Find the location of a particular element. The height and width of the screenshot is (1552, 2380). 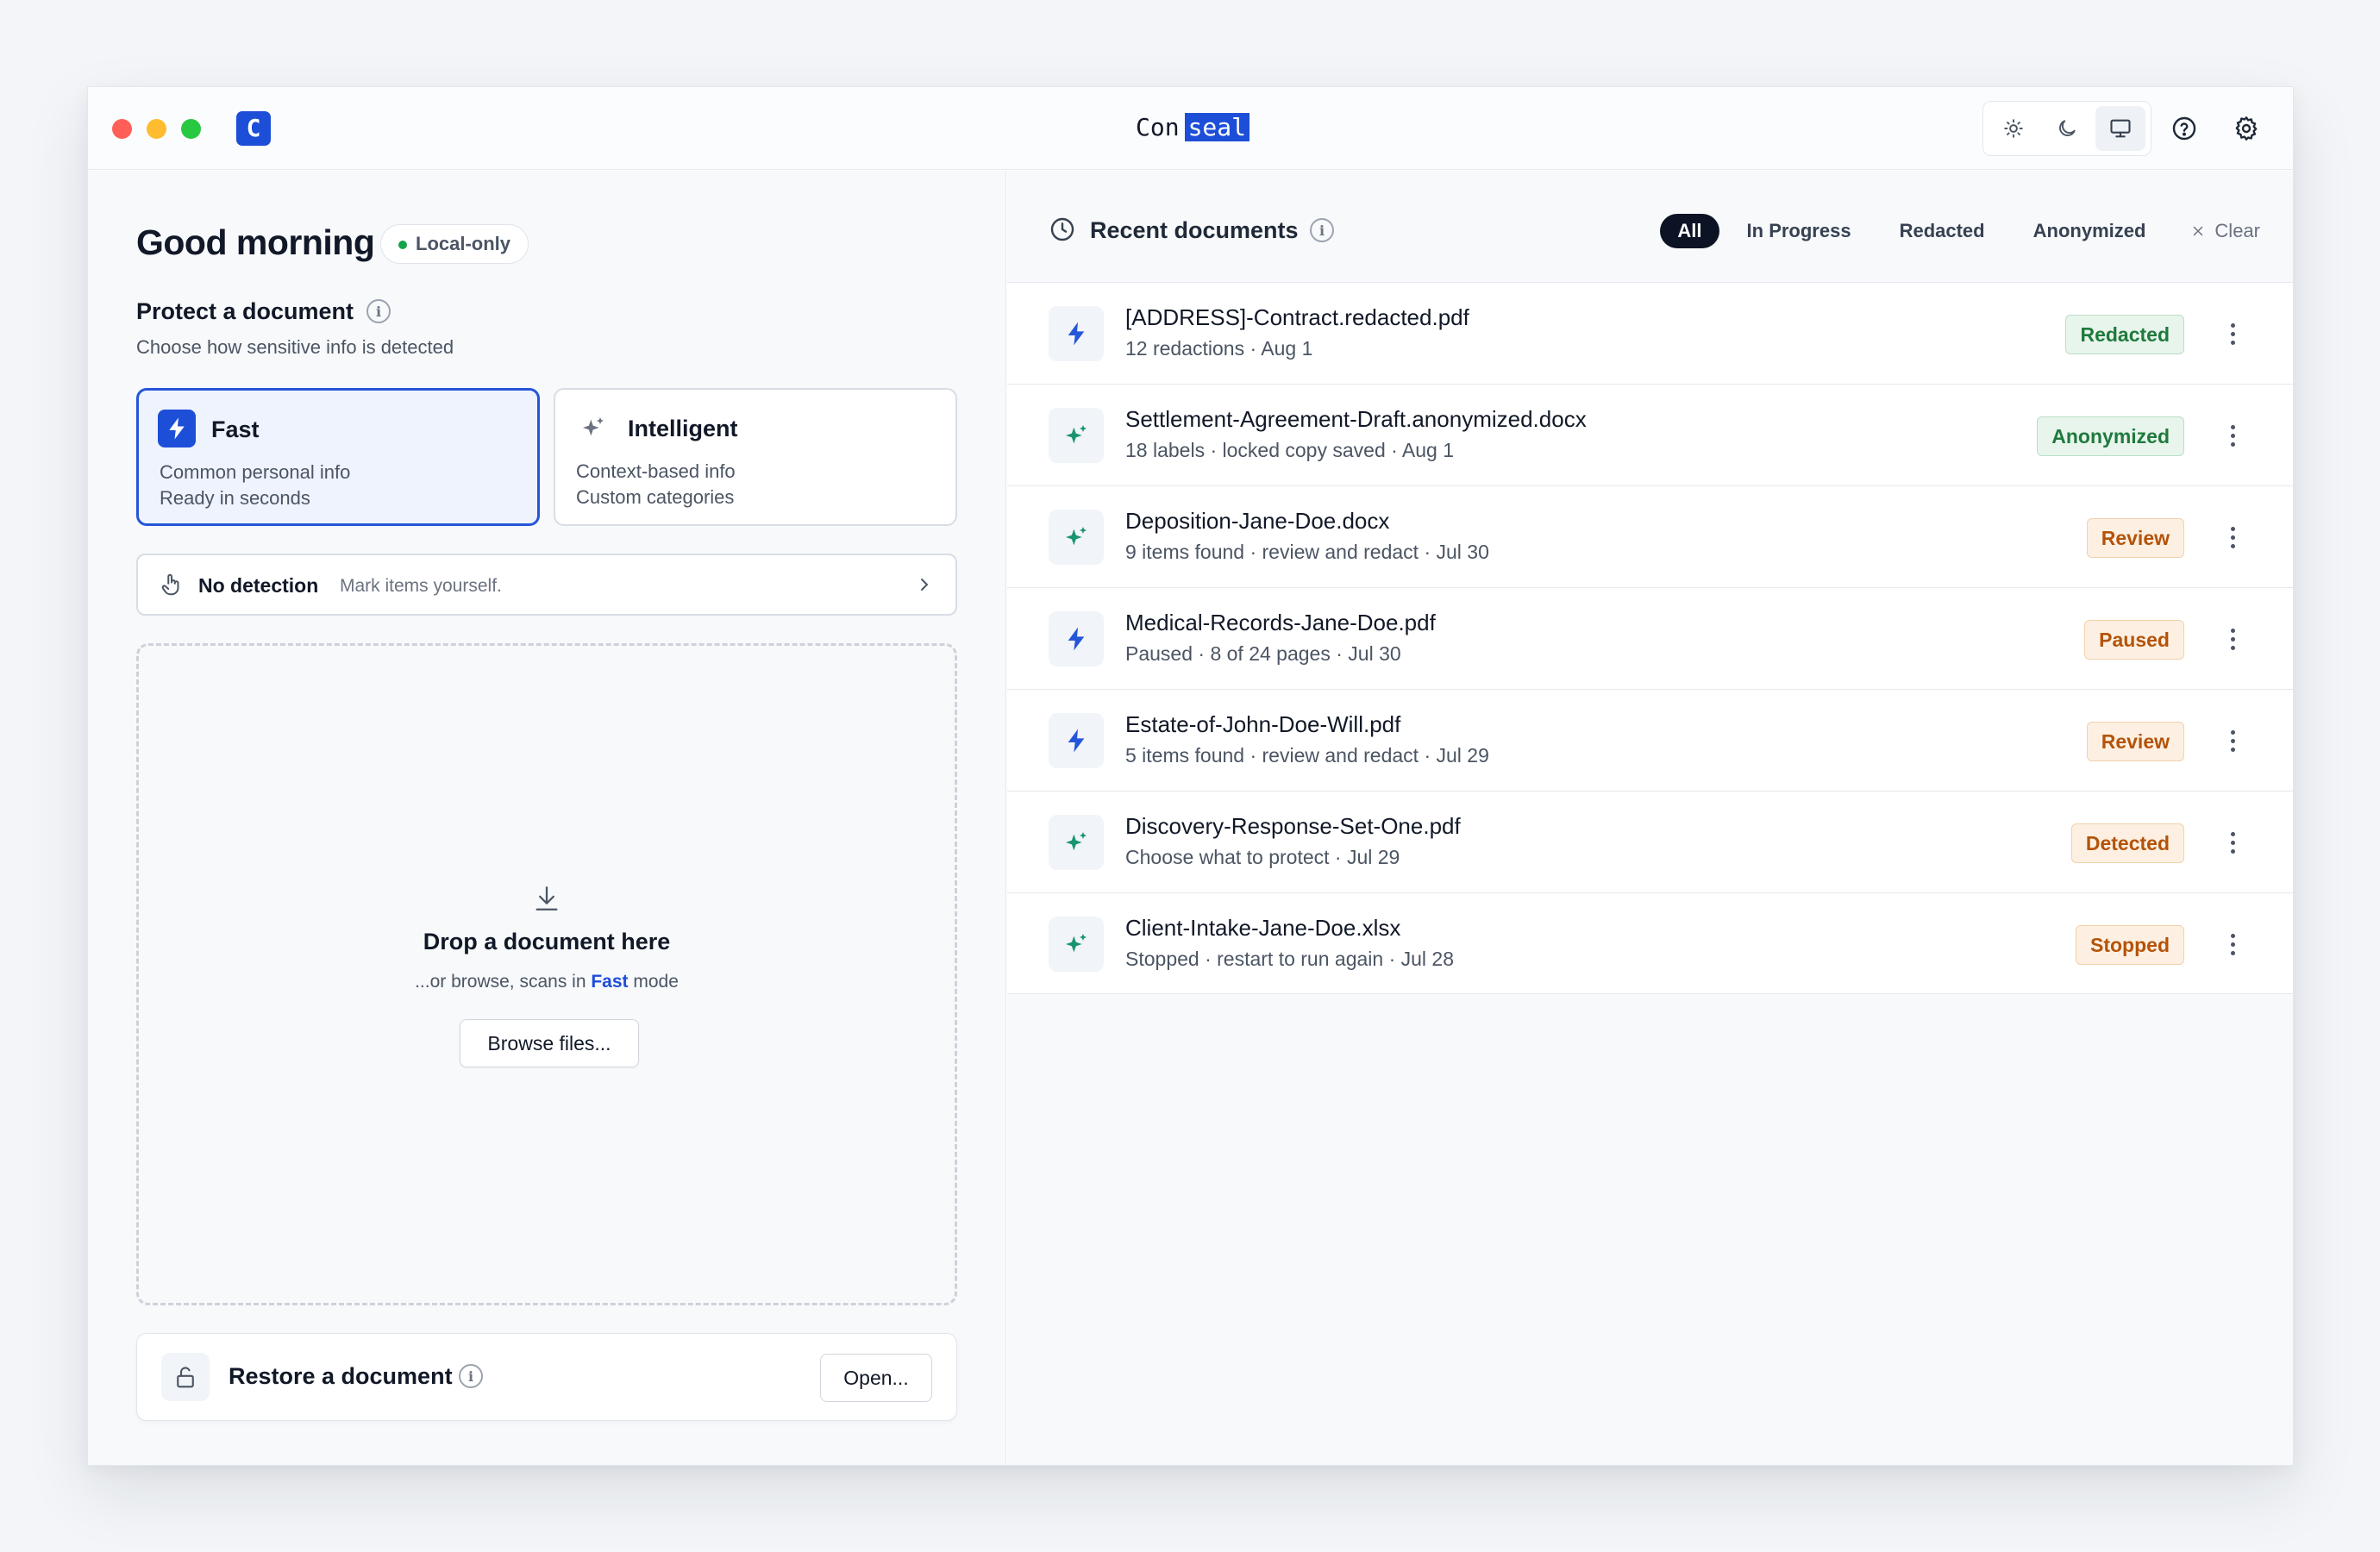

dark-theme-button is located at coordinates (2067, 128).